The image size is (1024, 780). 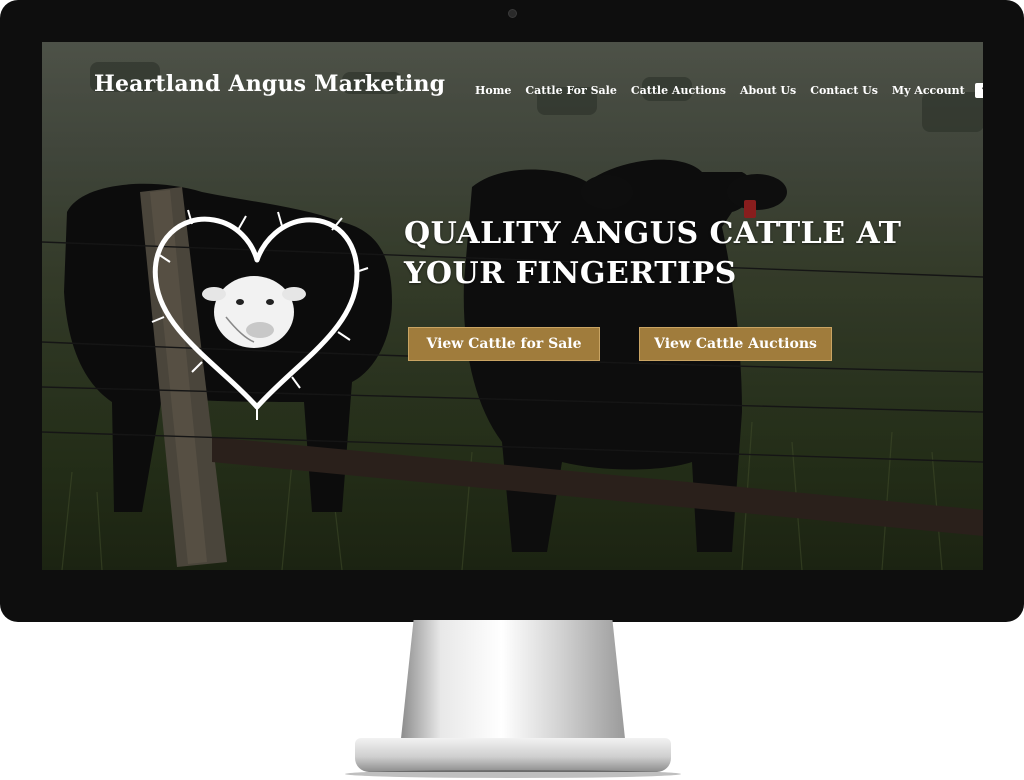 I want to click on hero-headline-line-2: YOUR FINGERTIPS, so click(x=570, y=273).